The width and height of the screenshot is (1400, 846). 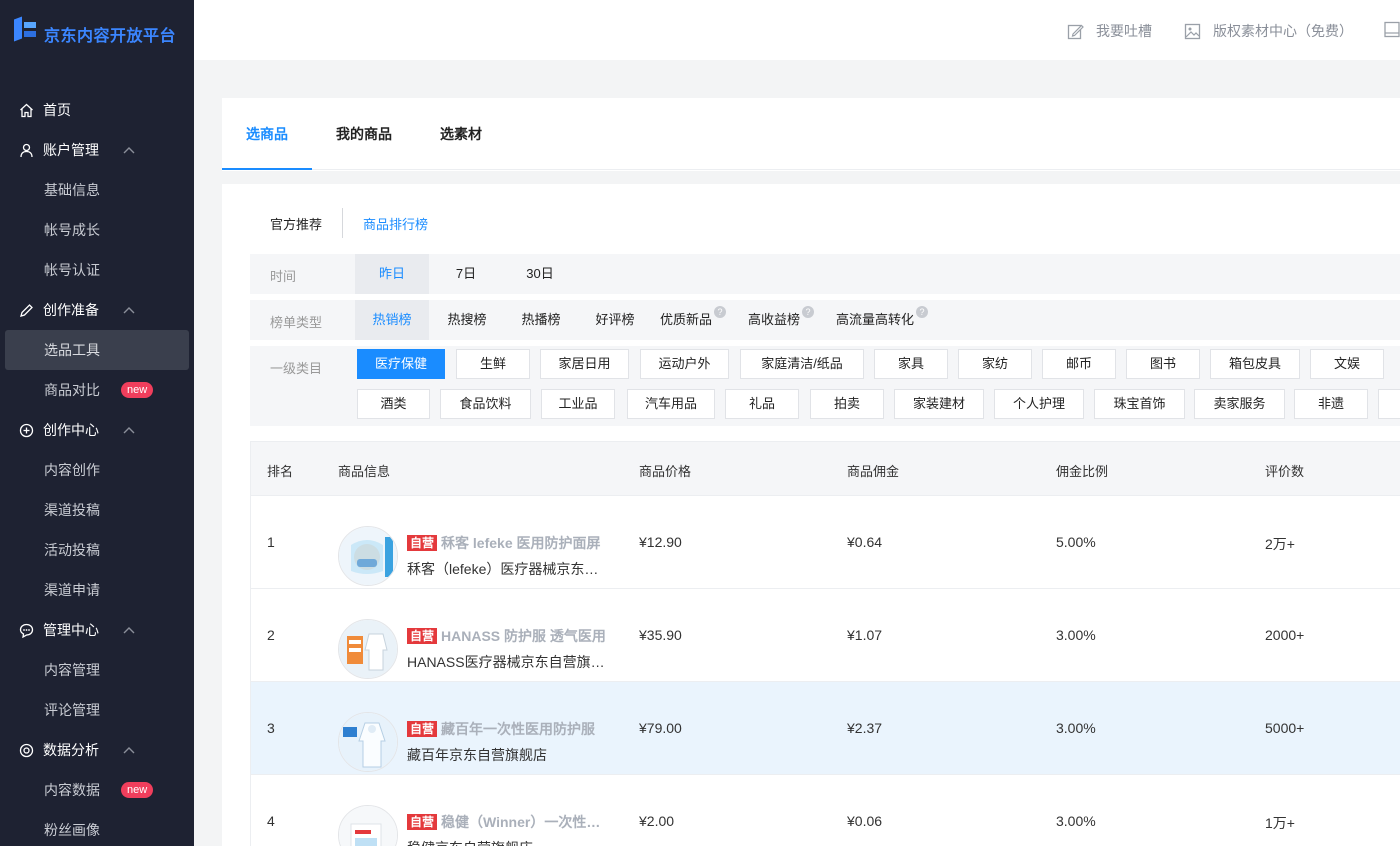 I want to click on category-option: 卖家服务, so click(x=1239, y=404).